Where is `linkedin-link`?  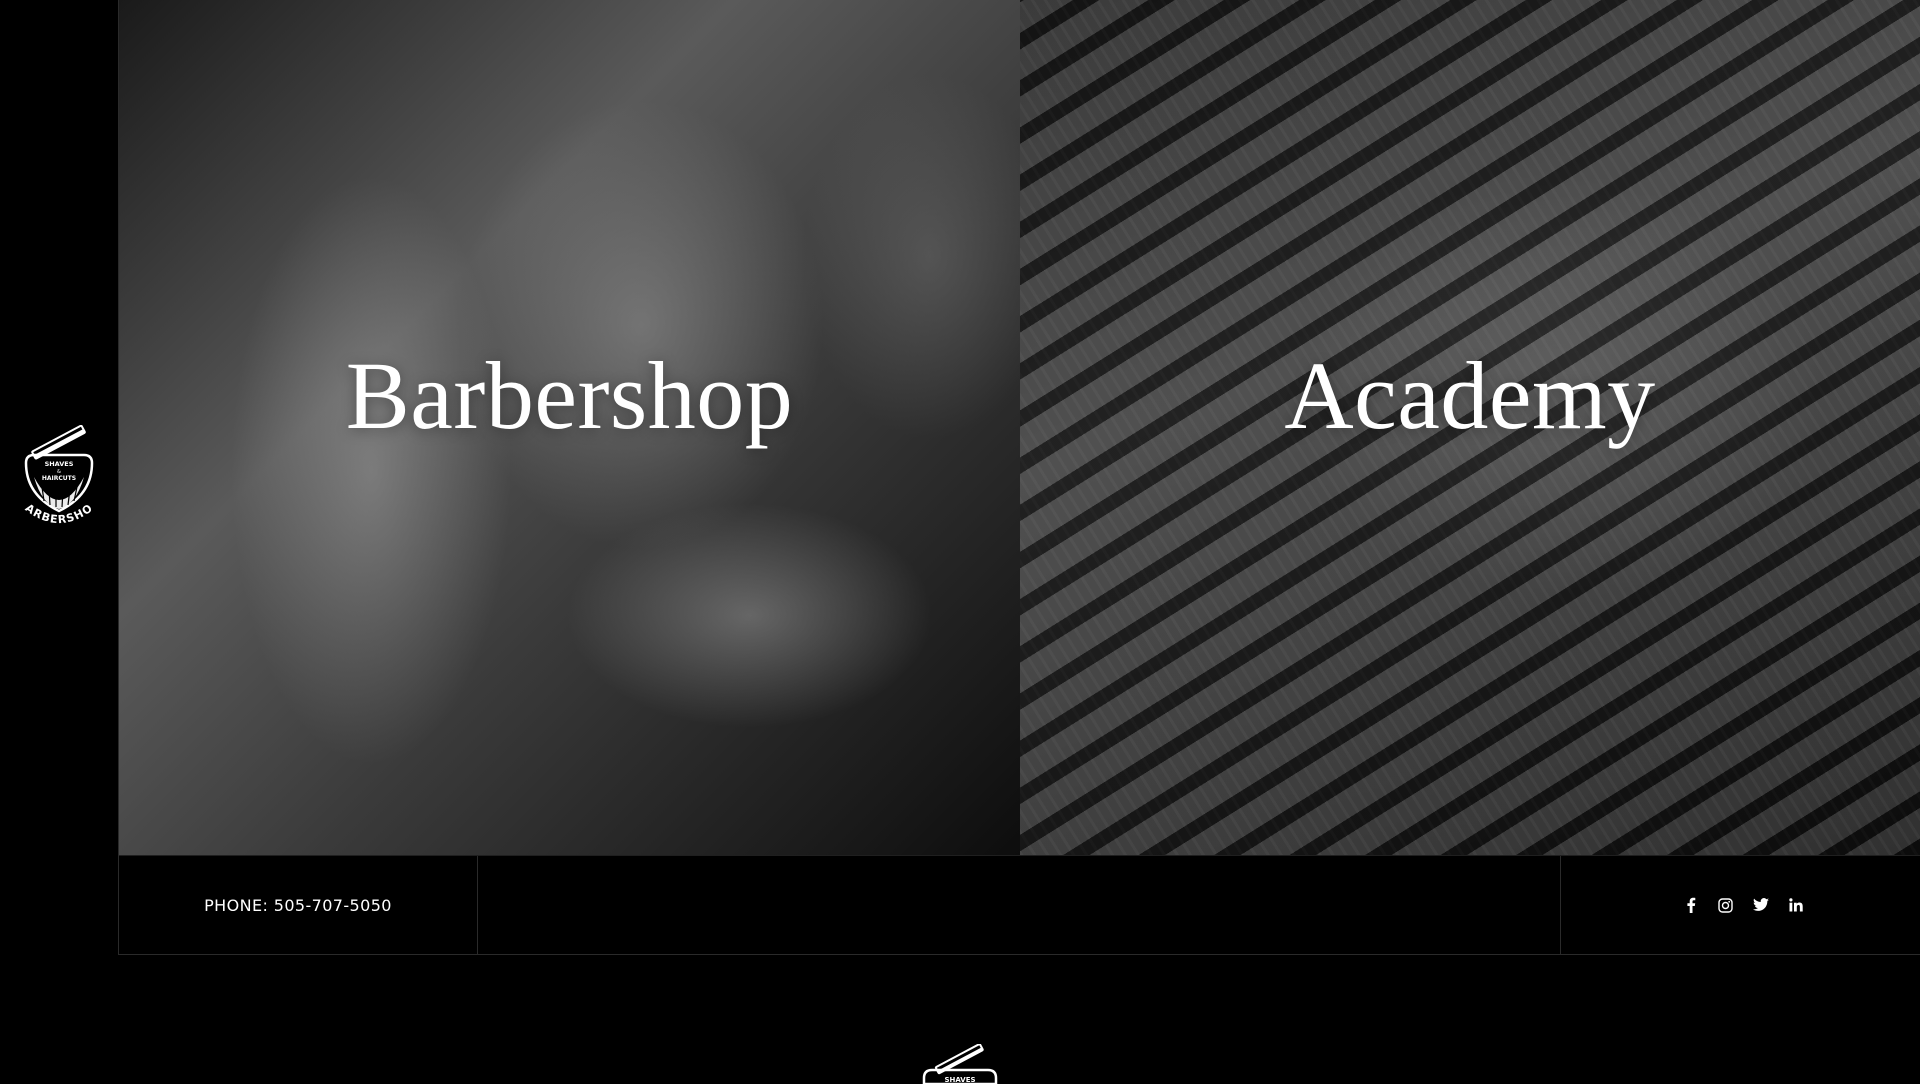 linkedin-link is located at coordinates (1795, 905).